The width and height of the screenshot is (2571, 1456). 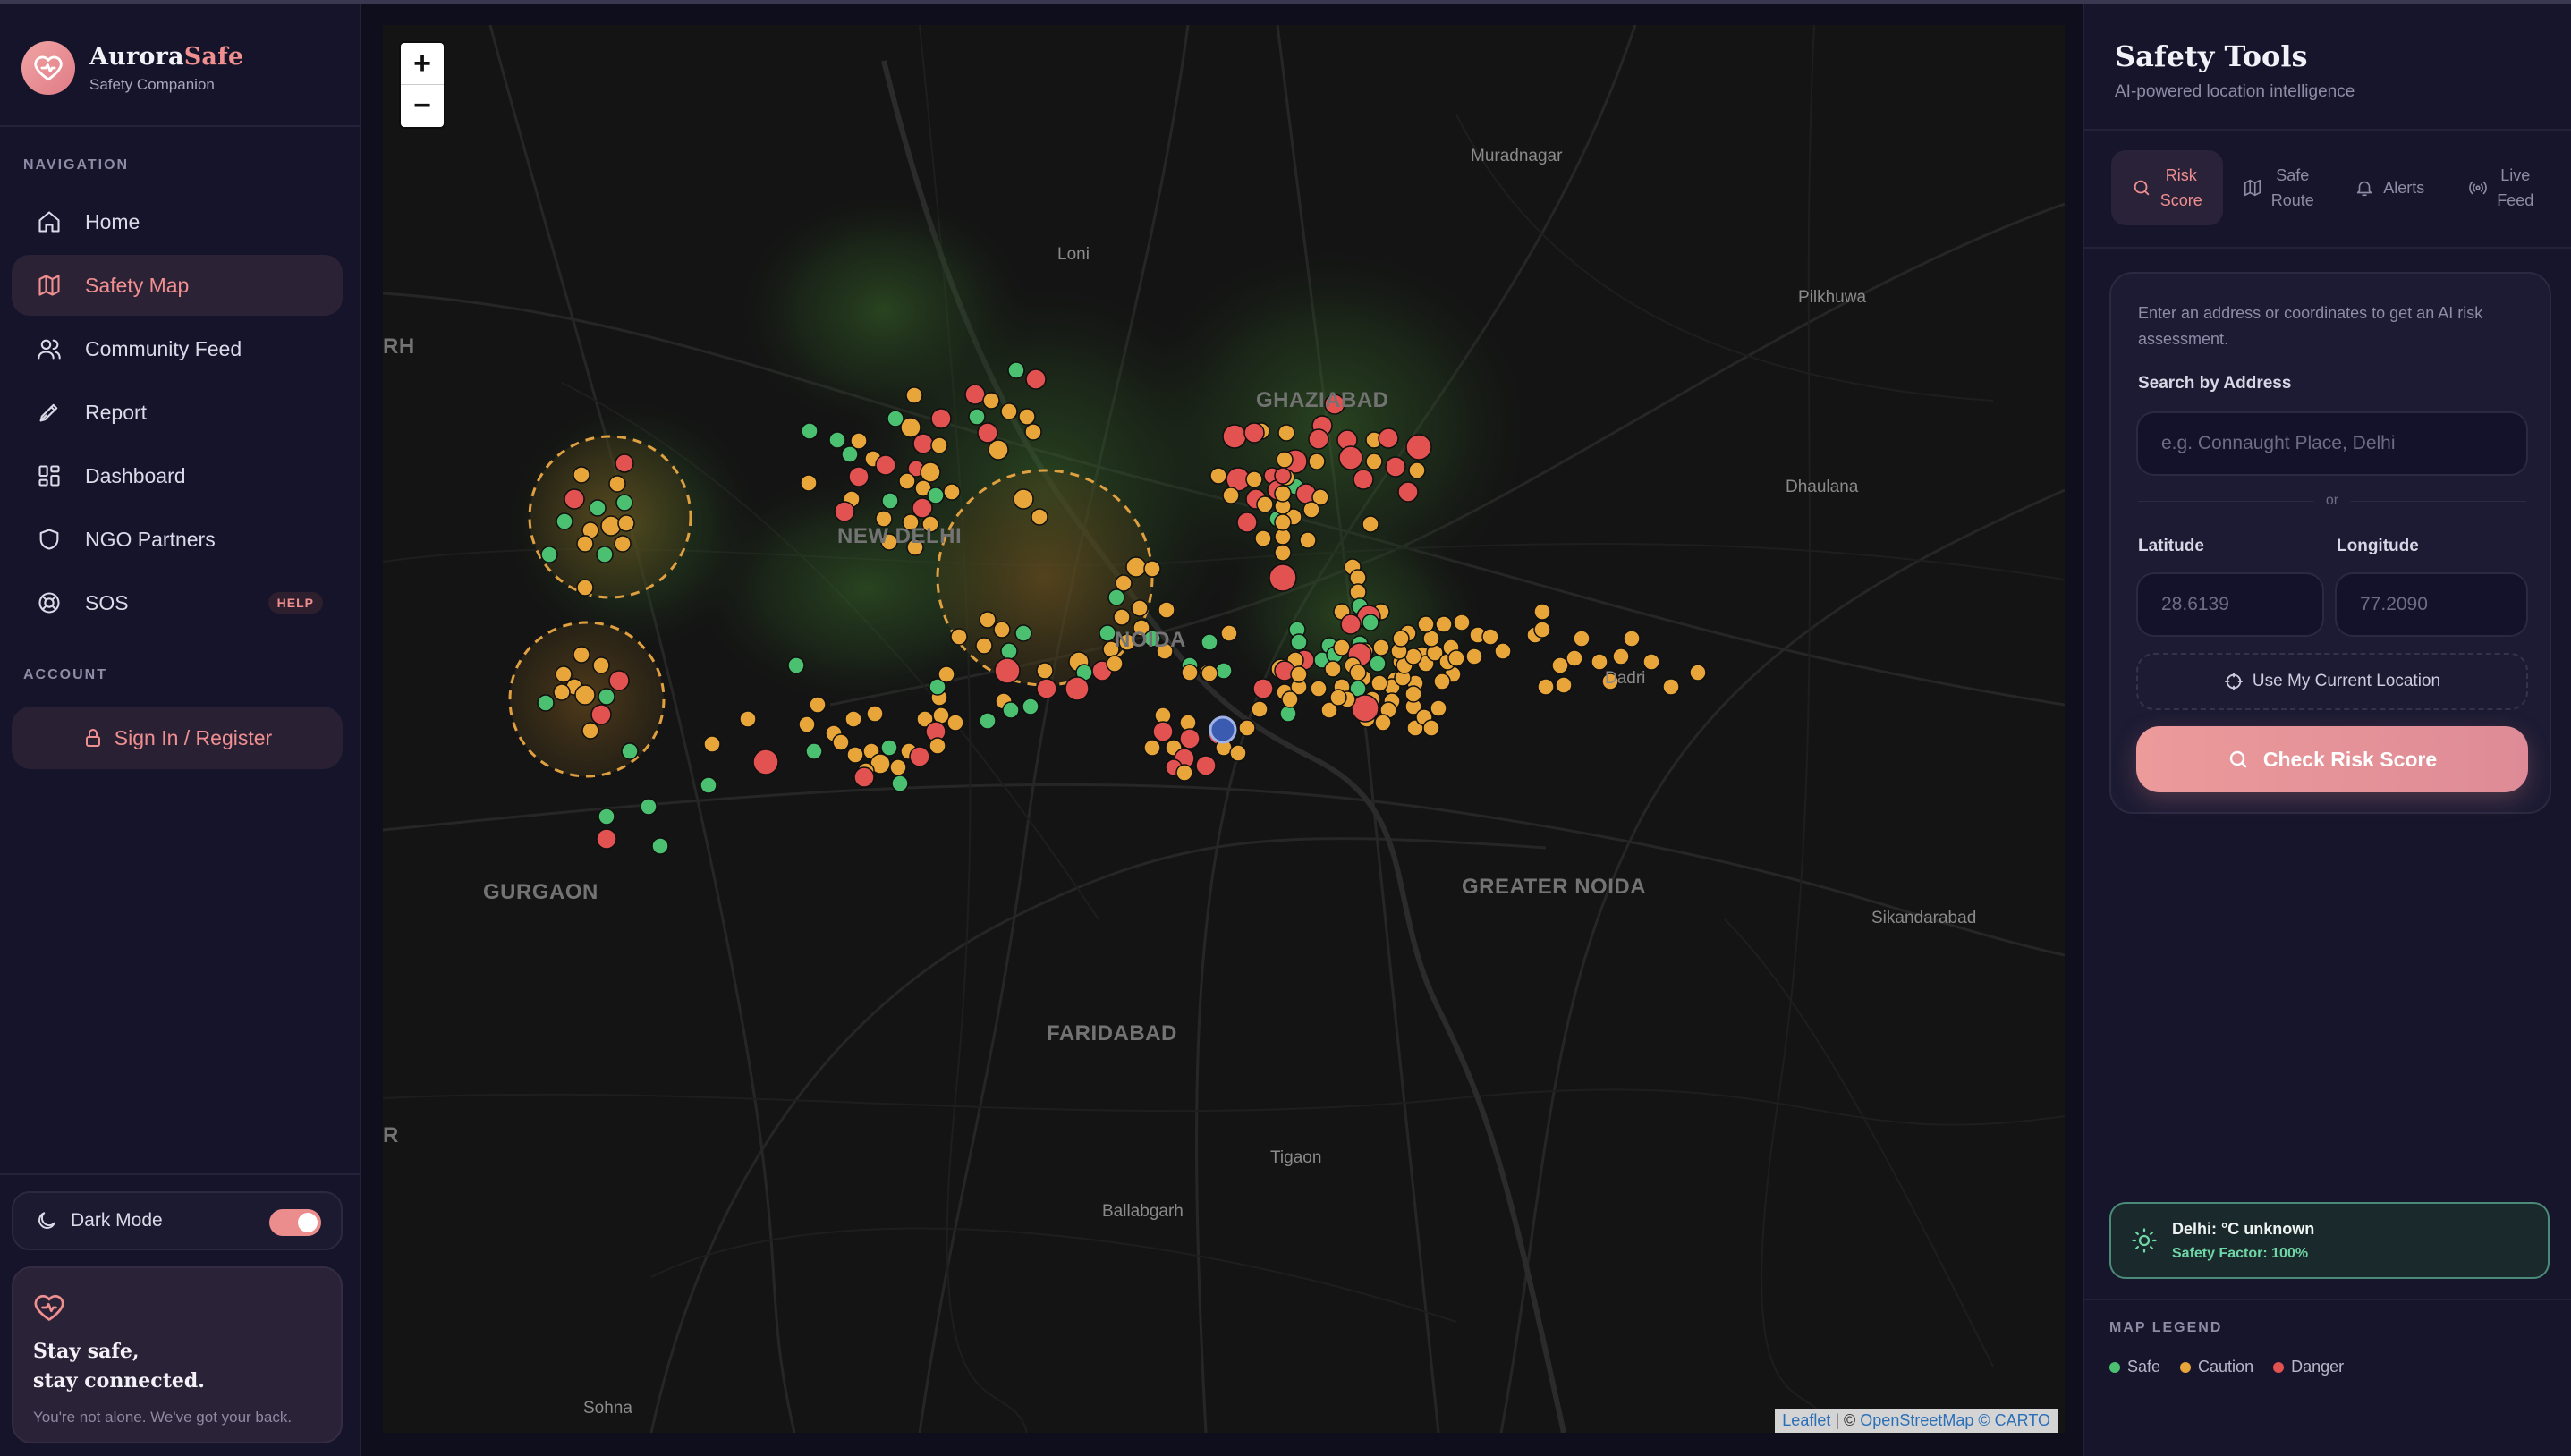 What do you see at coordinates (2332, 759) in the screenshot?
I see `check-risk-score-button: Check Risk Score` at bounding box center [2332, 759].